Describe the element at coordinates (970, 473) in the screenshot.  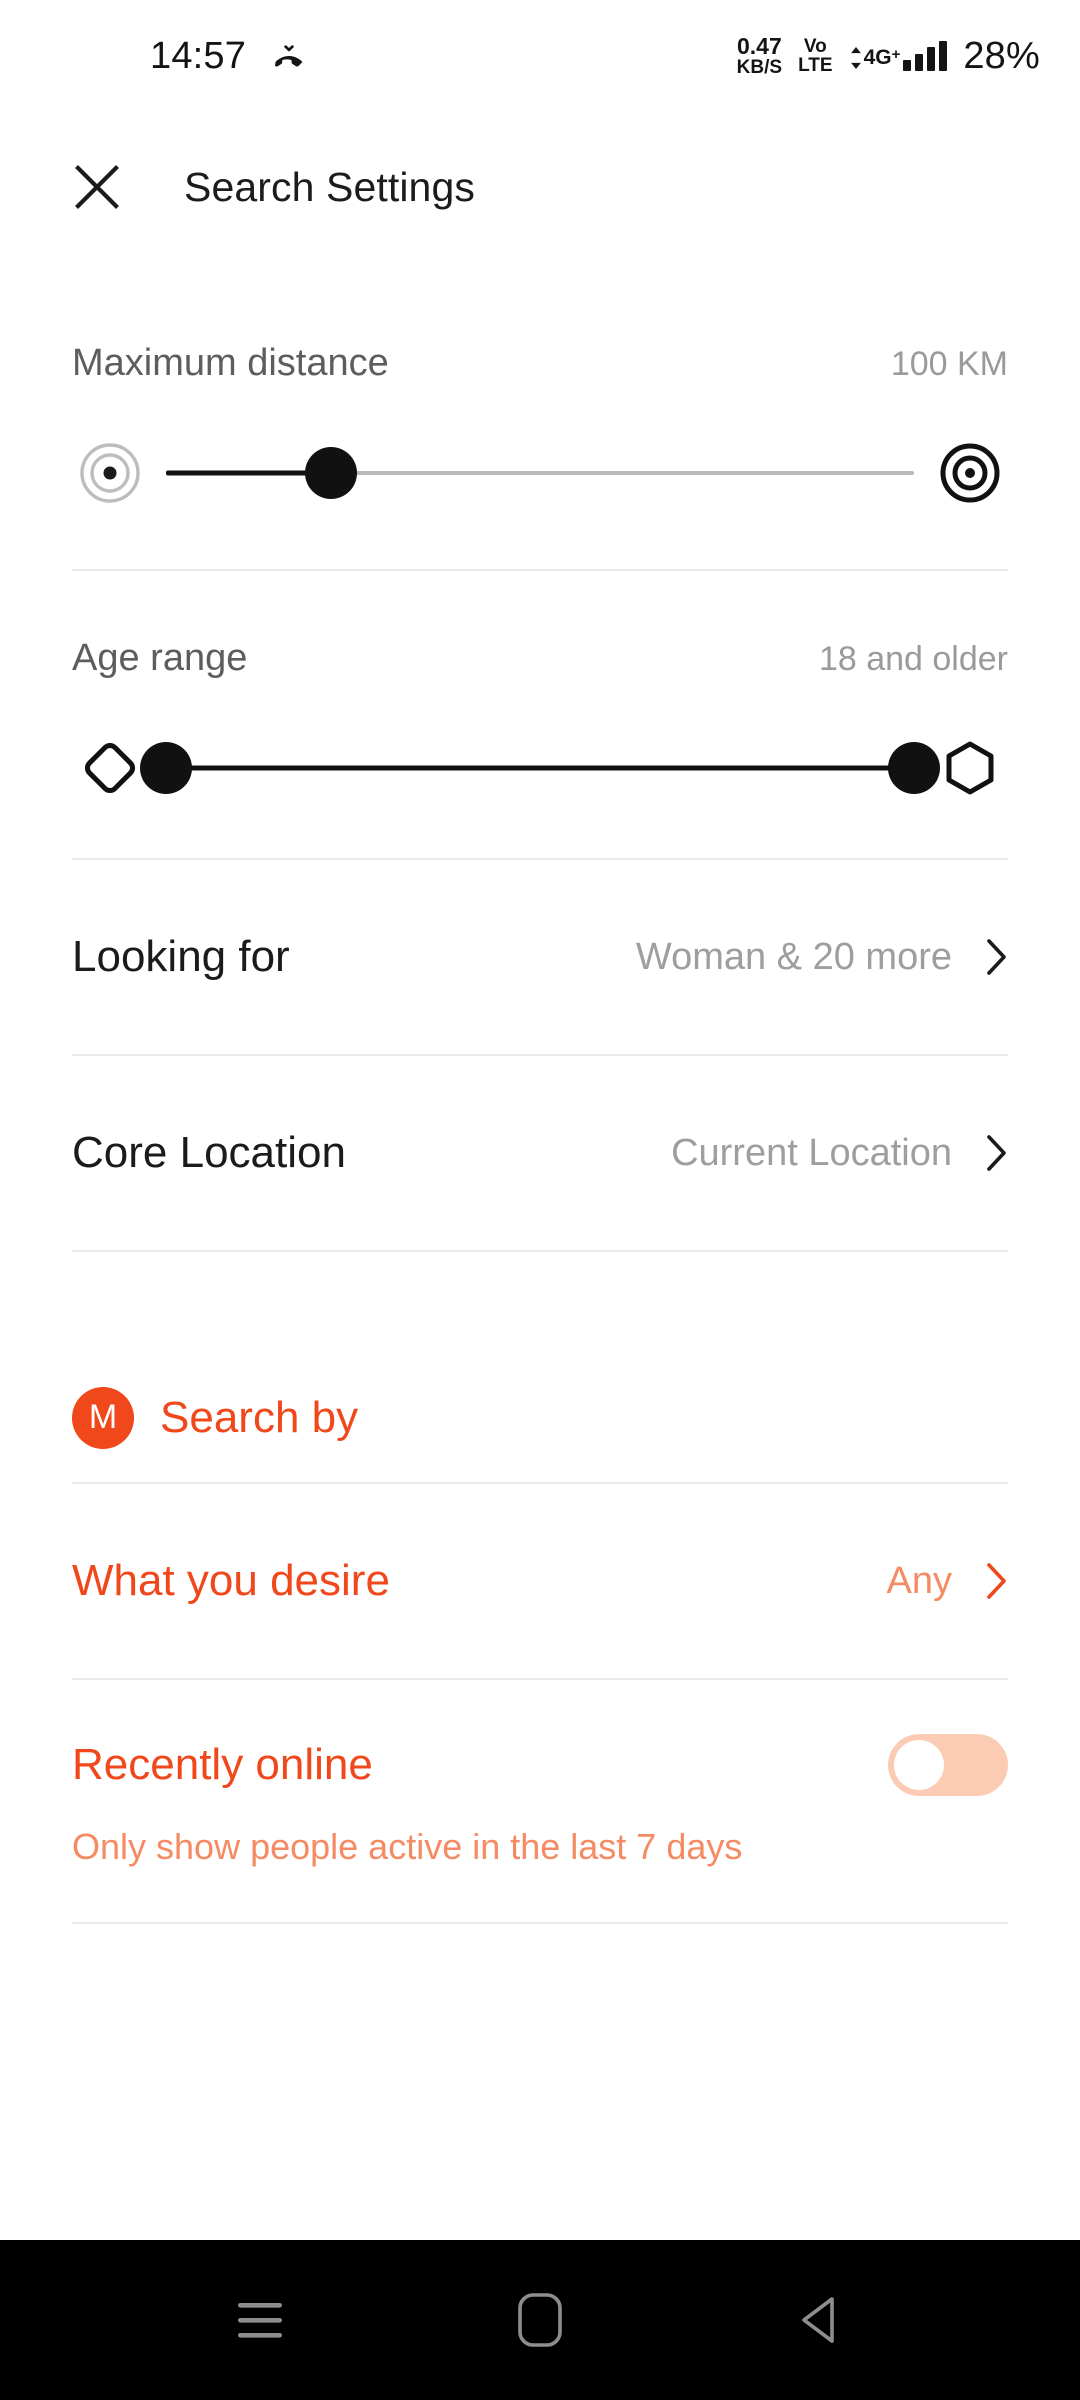
I see `target-large-icon` at that location.